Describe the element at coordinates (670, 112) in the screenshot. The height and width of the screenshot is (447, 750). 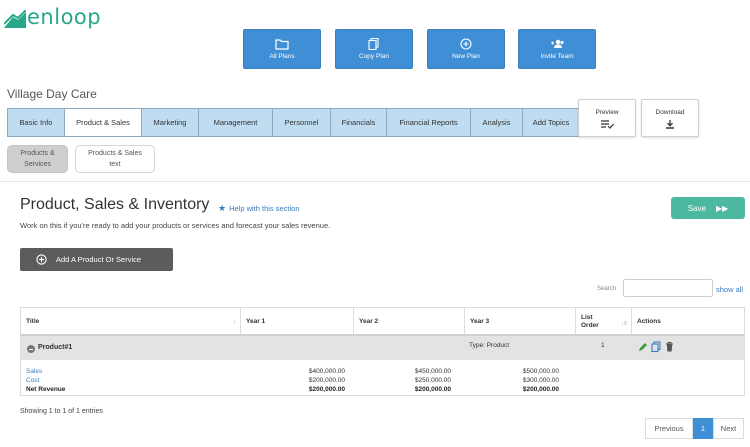
I see `download-label: Download` at that location.